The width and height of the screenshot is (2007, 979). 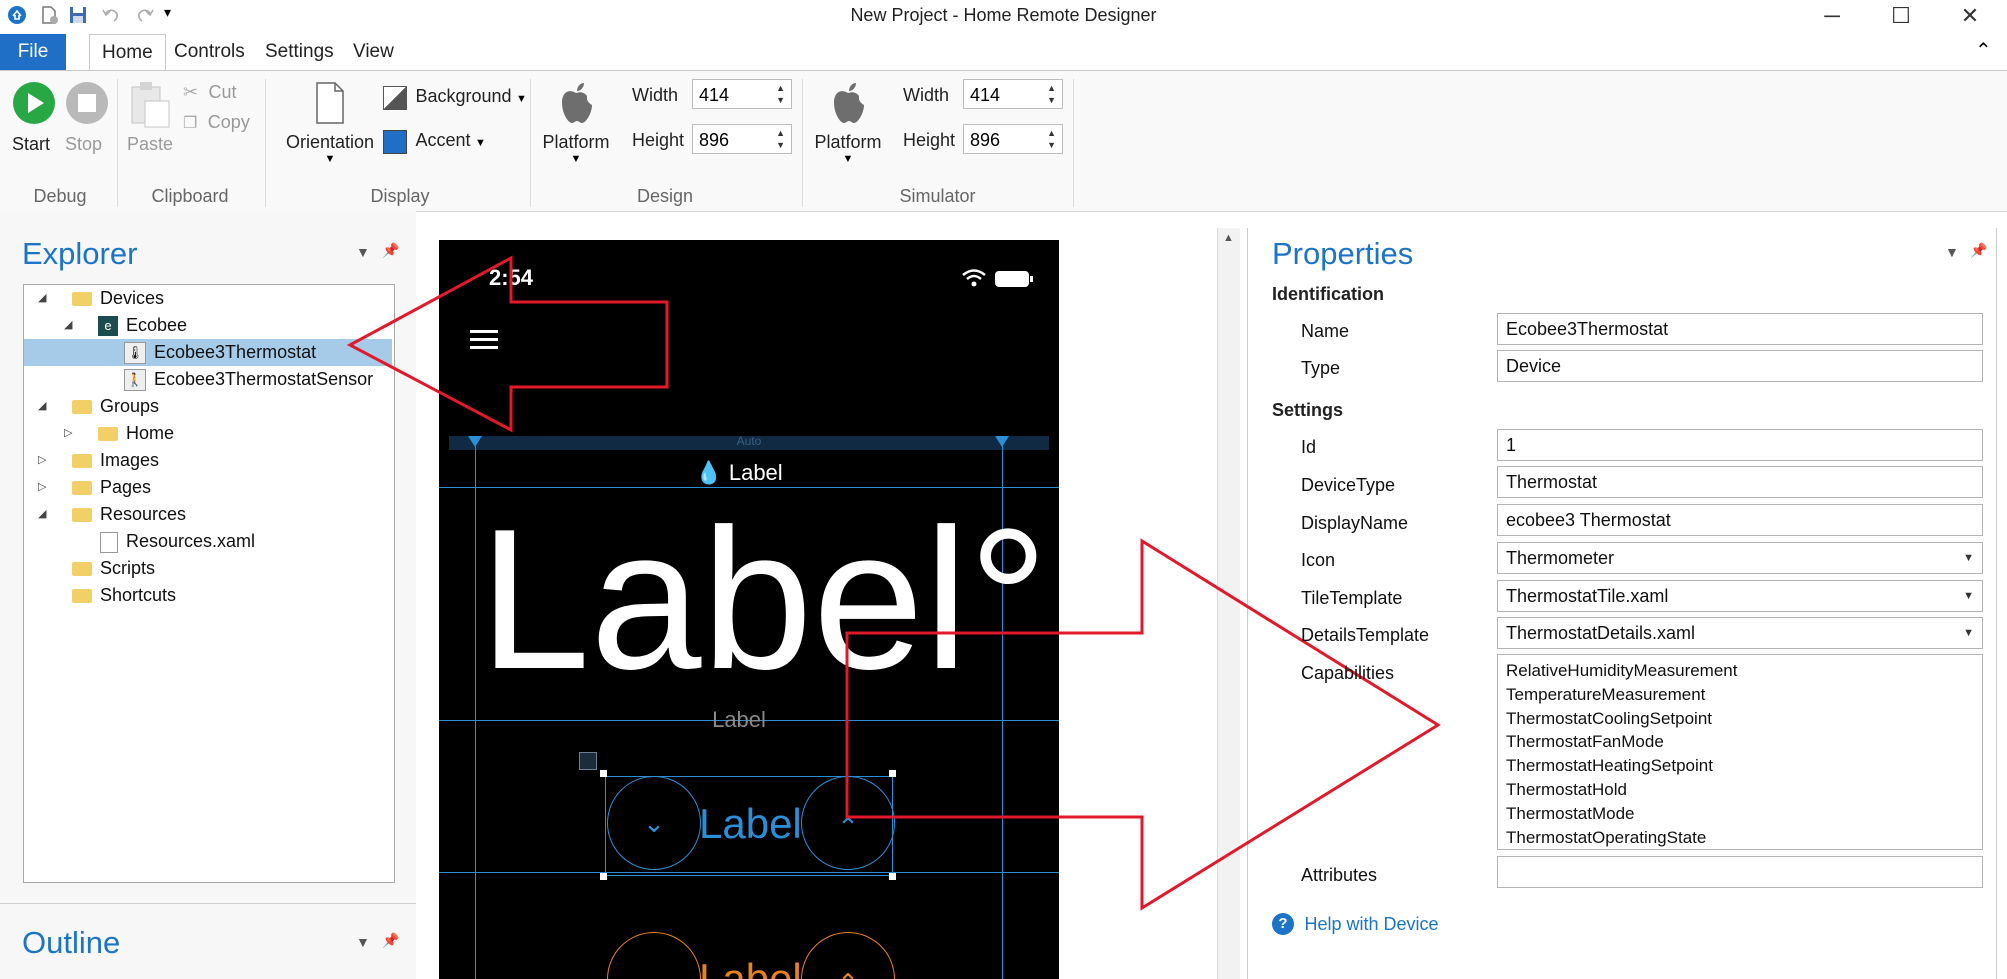 I want to click on list-item: ThermostatMode, so click(x=1740, y=814).